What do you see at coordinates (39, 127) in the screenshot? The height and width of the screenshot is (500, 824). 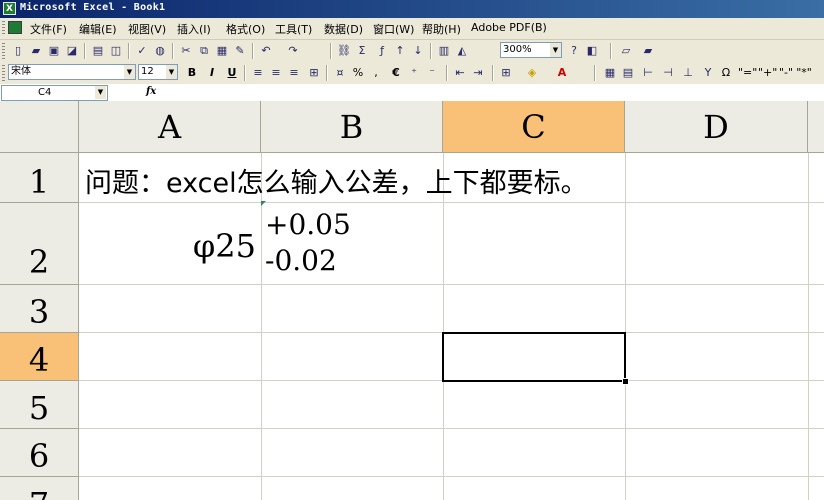 I see `select-all-corner` at bounding box center [39, 127].